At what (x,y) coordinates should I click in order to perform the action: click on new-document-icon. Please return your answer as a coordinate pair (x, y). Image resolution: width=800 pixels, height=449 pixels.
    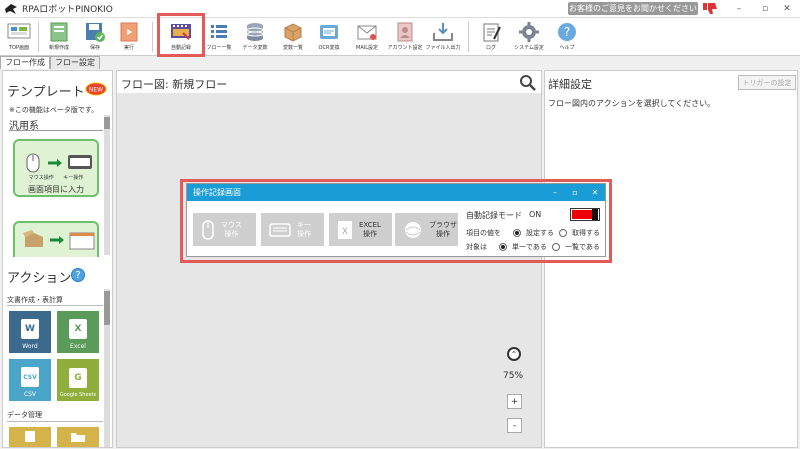
    Looking at the image, I should click on (59, 32).